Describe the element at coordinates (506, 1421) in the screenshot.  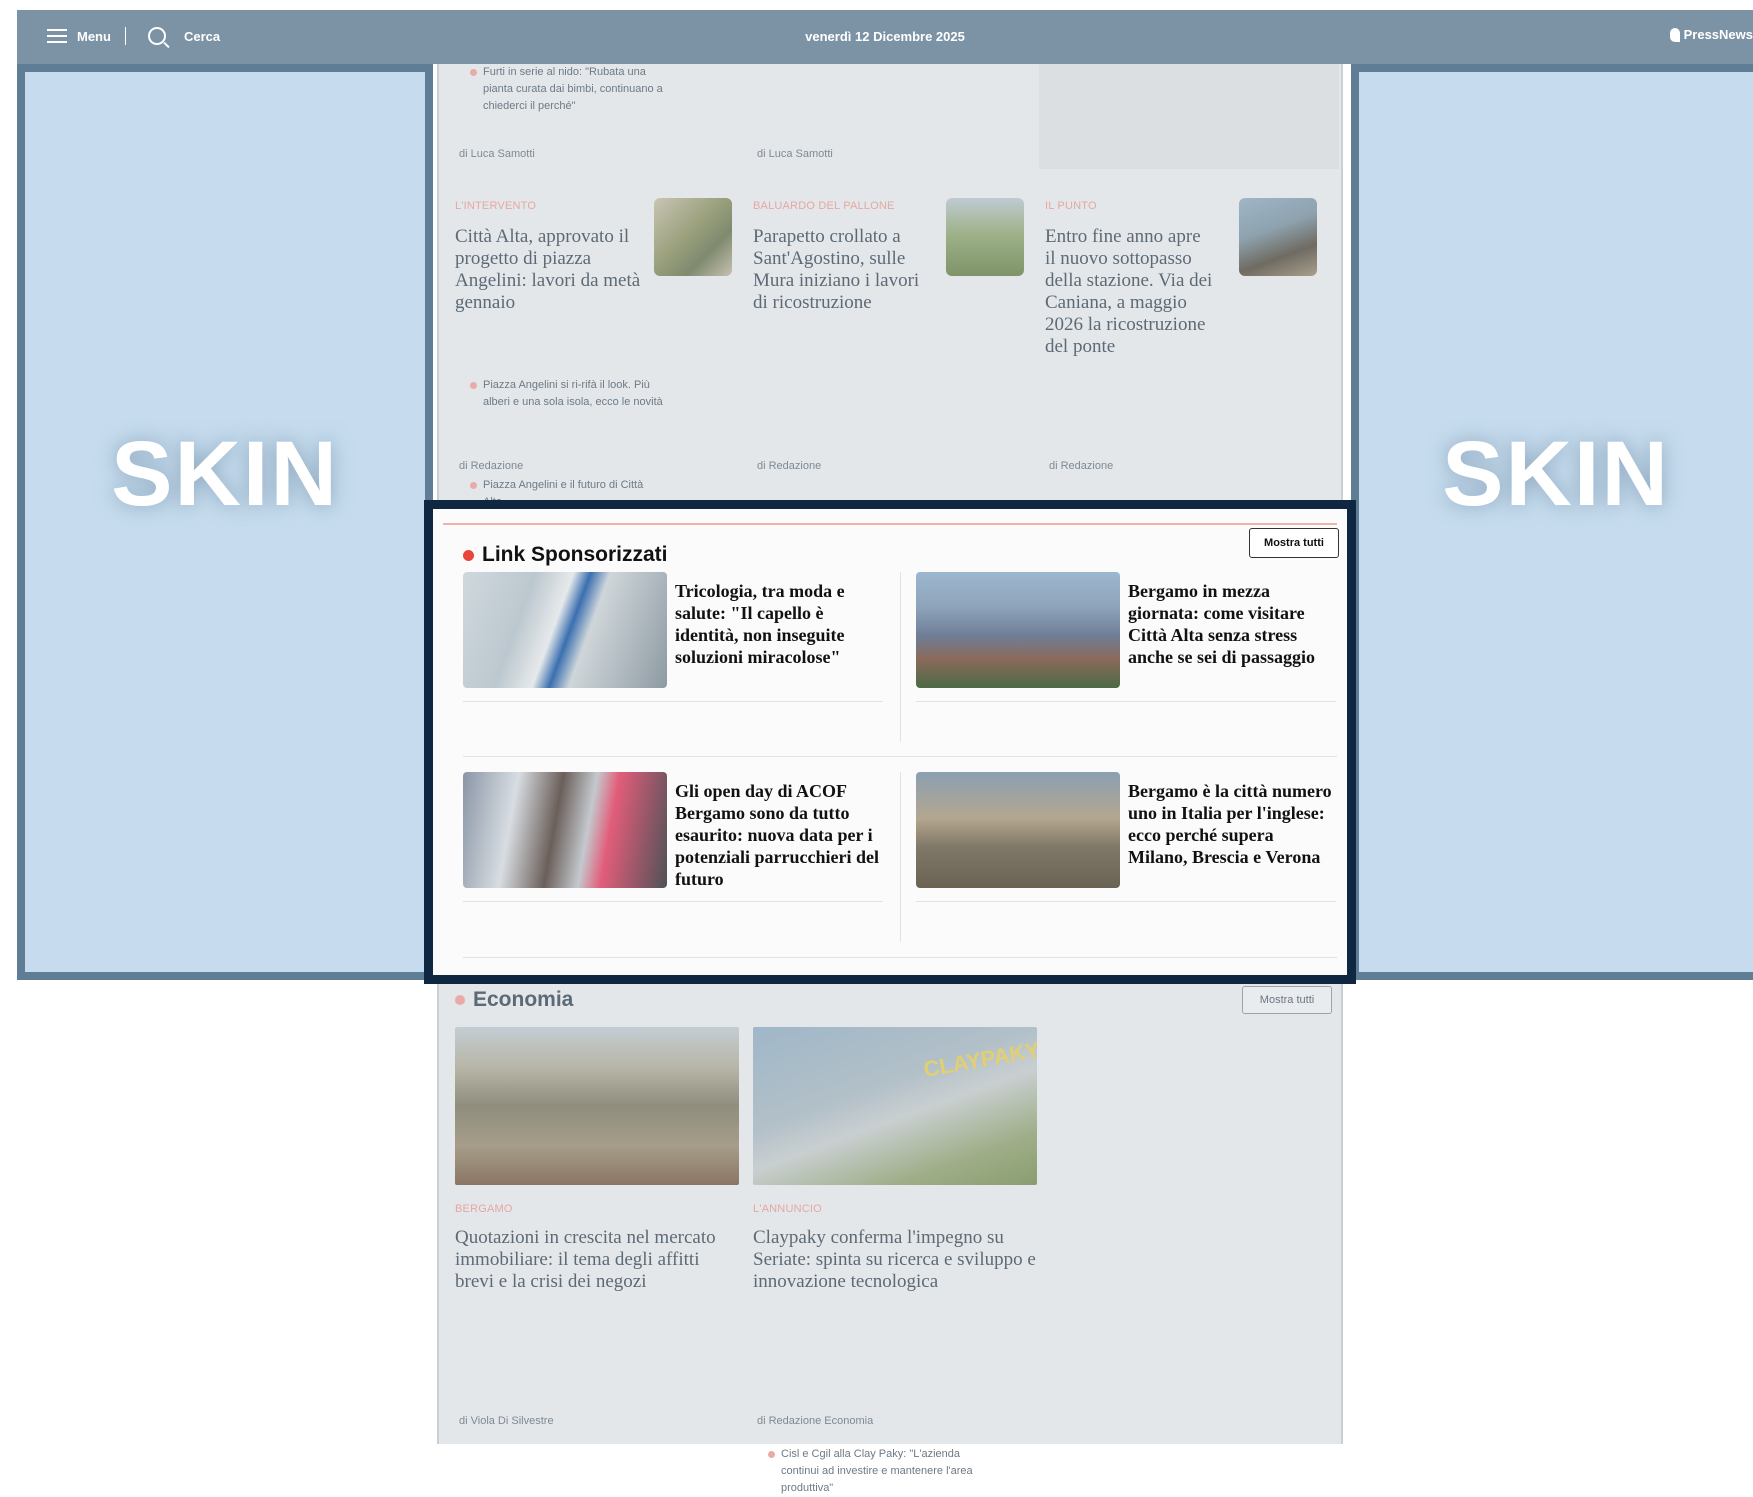
I see `article-author: di Viola Di Silvestre` at that location.